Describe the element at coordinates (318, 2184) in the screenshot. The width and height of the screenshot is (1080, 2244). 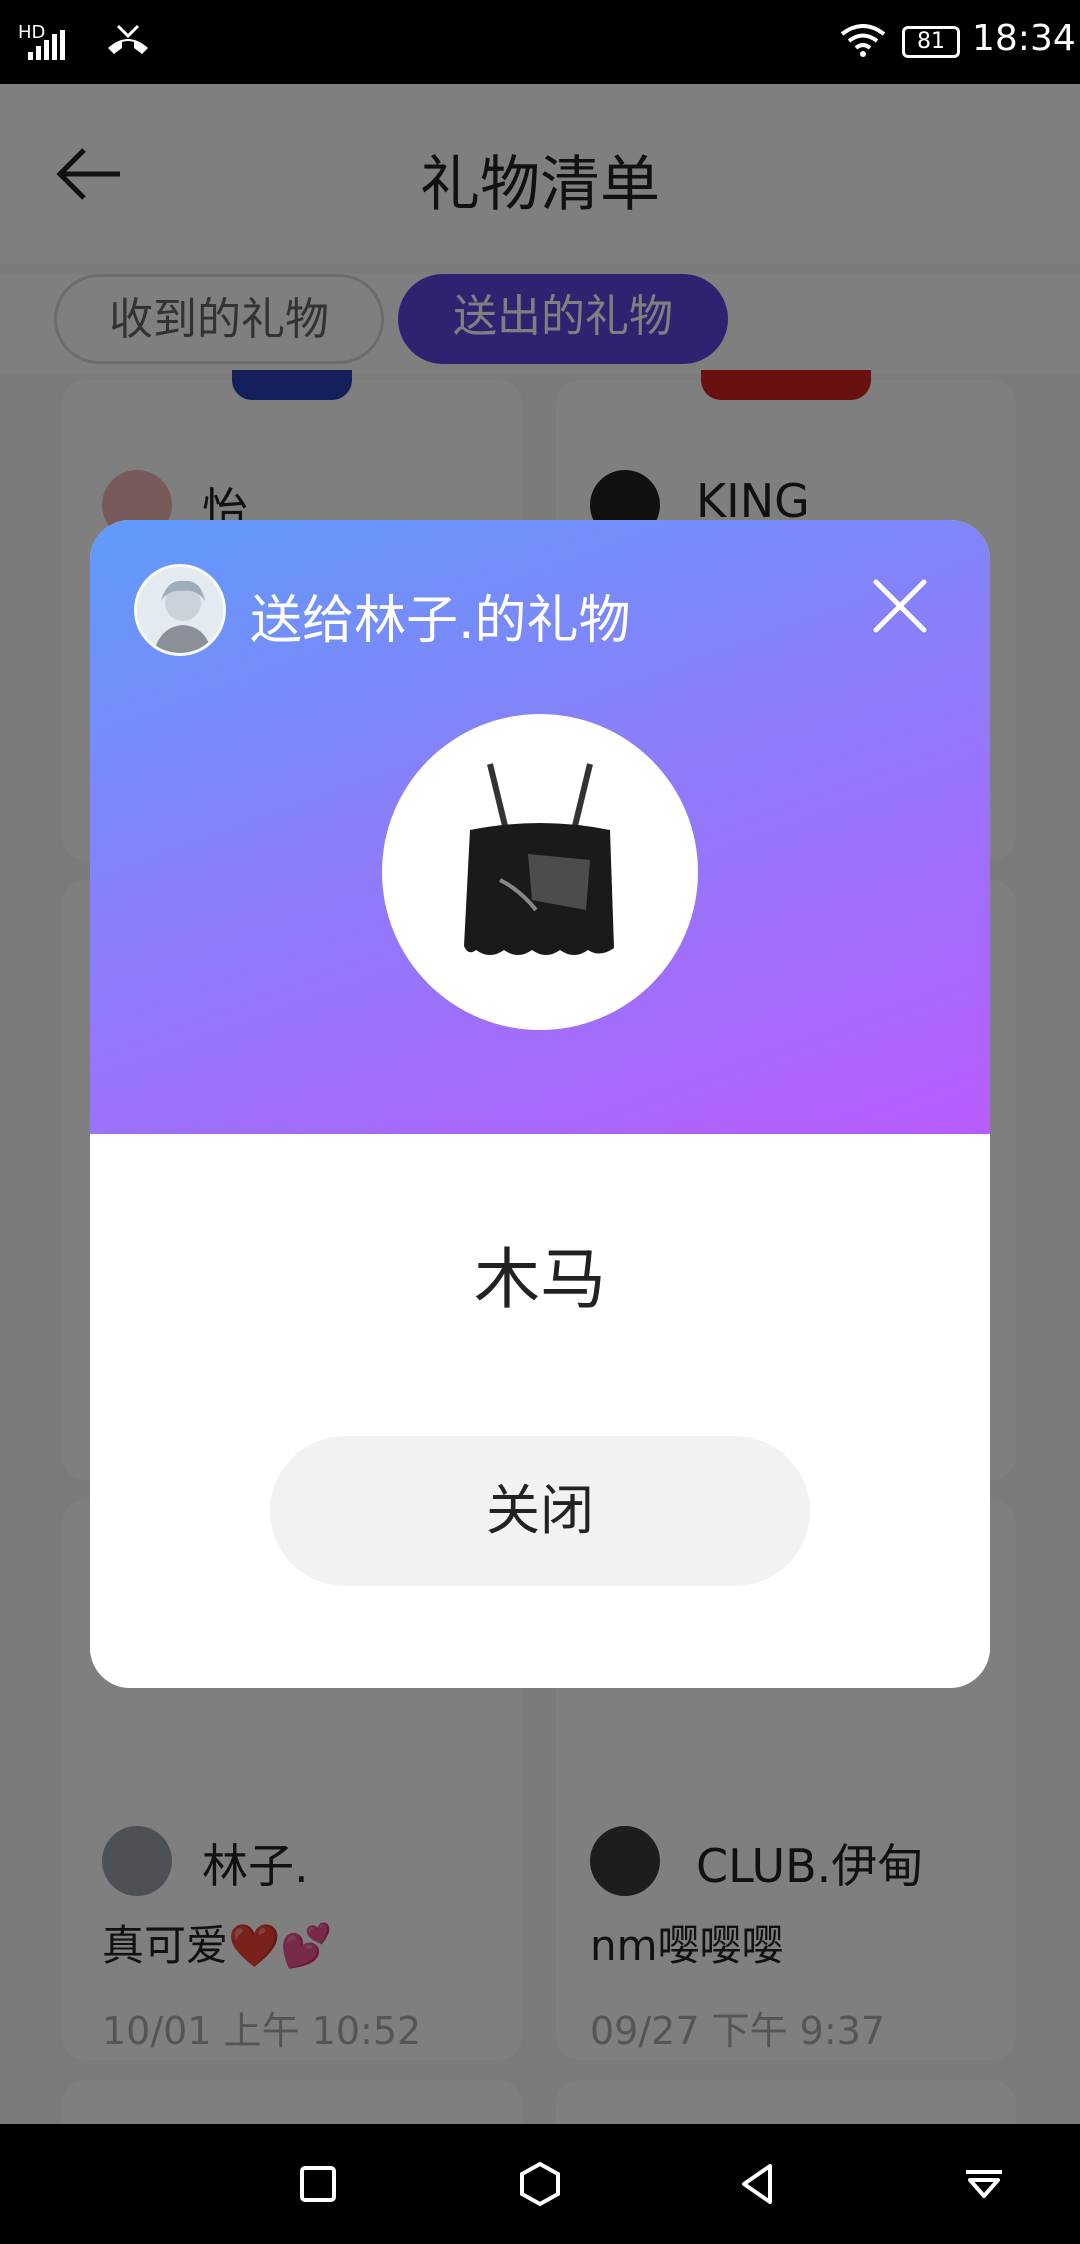
I see `recent-apps-icon` at that location.